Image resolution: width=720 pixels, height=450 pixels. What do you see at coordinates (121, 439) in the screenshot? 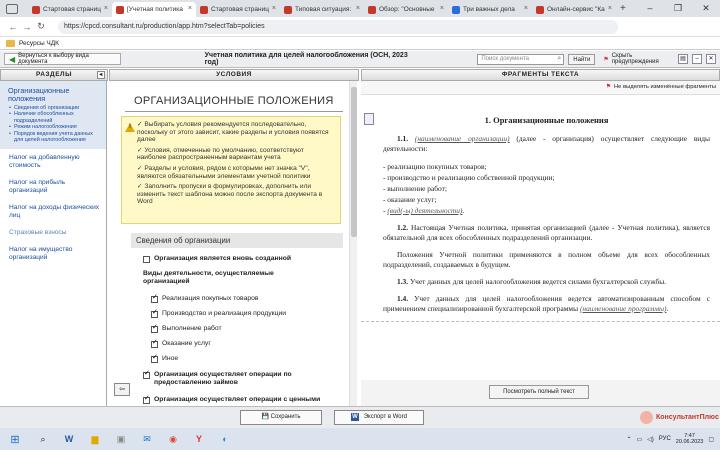
I see `store-icon: ▣` at bounding box center [121, 439].